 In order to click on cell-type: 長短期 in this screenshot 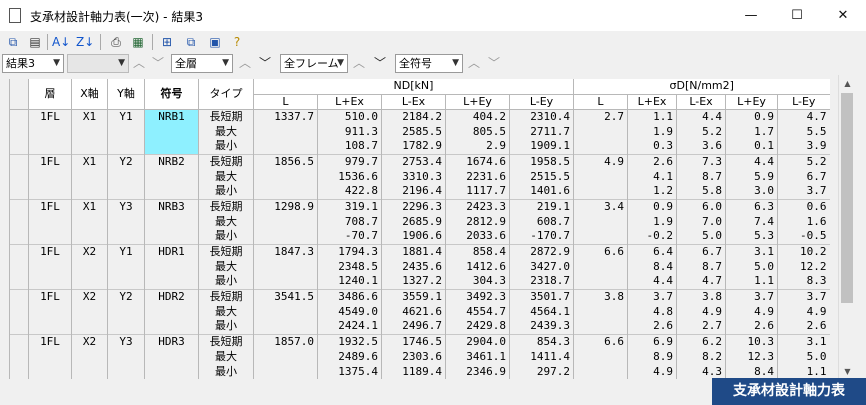, I will do `click(226, 251)`.